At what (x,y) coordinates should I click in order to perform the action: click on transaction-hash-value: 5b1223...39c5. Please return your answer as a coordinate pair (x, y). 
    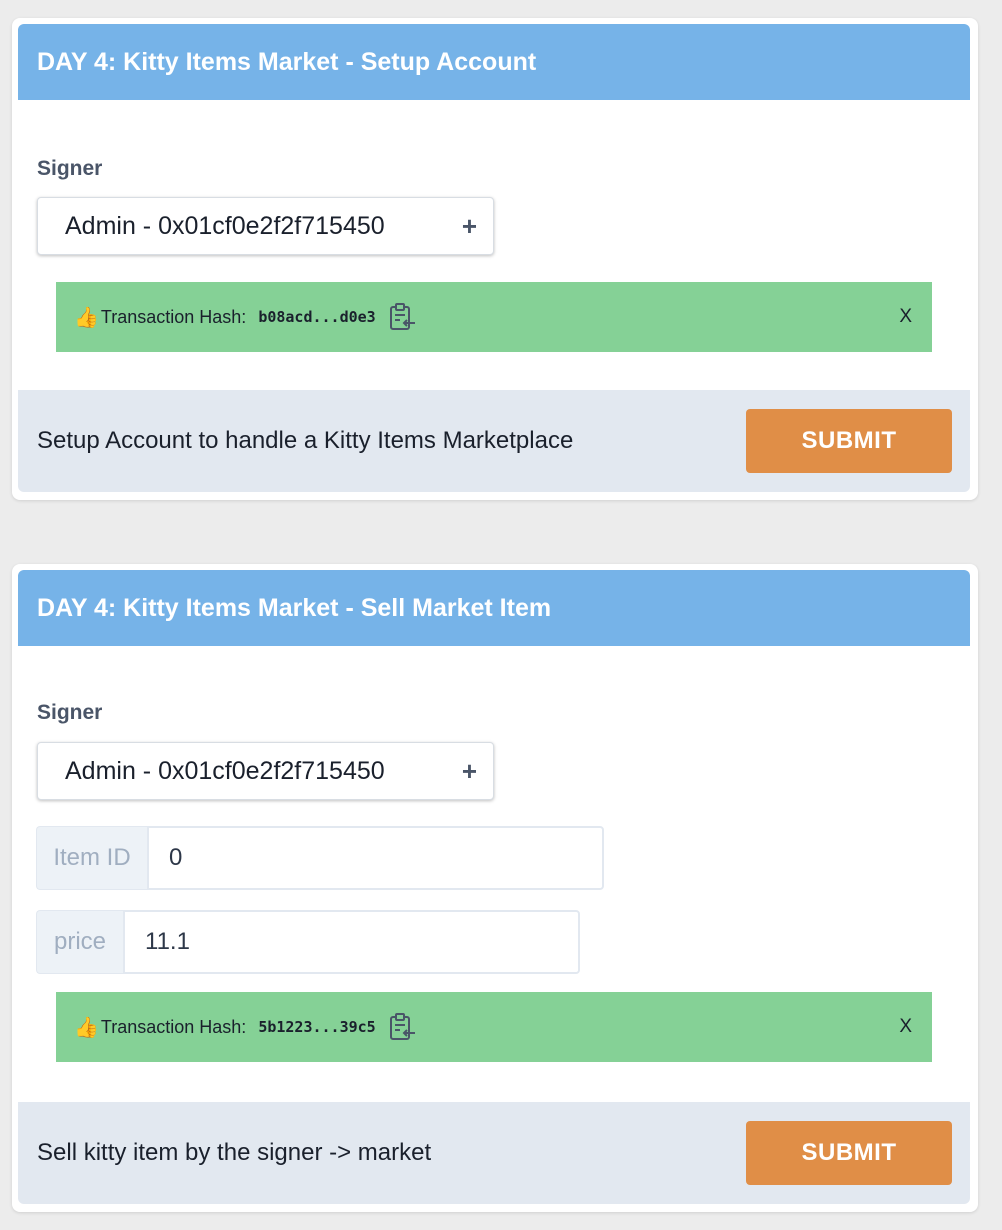
    Looking at the image, I should click on (317, 1027).